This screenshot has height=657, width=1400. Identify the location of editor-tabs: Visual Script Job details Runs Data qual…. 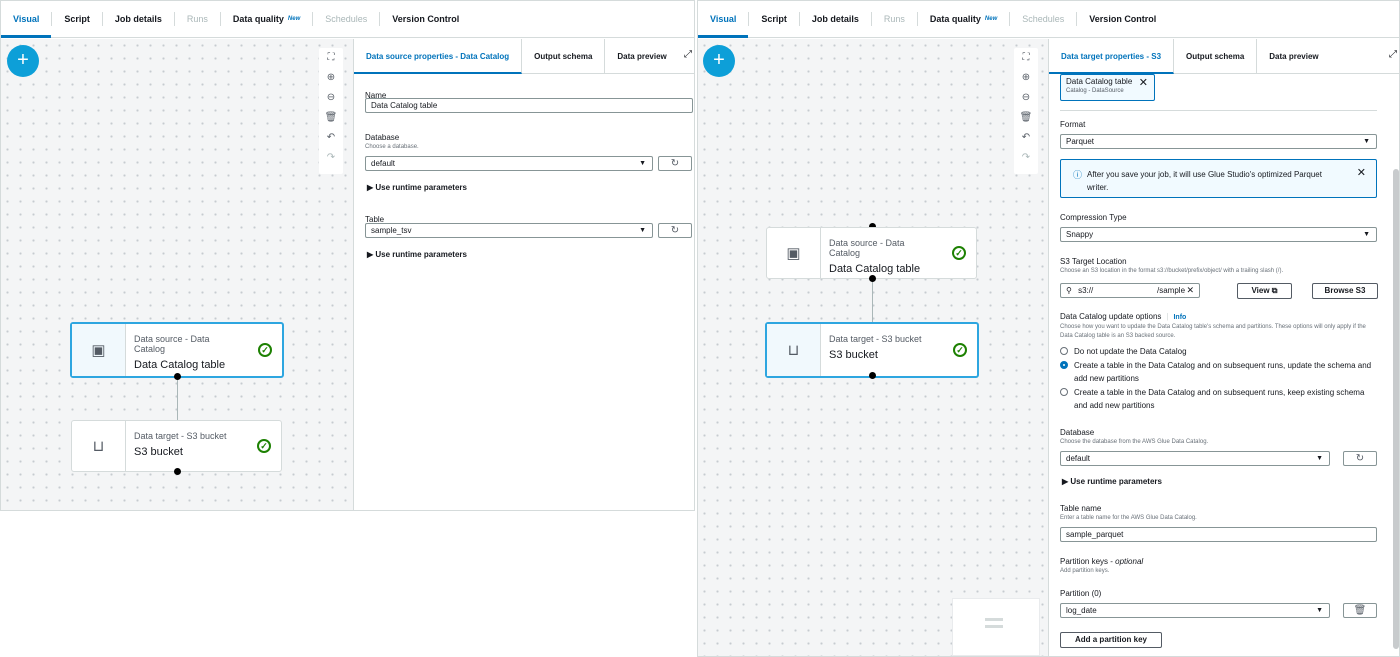
(347, 19).